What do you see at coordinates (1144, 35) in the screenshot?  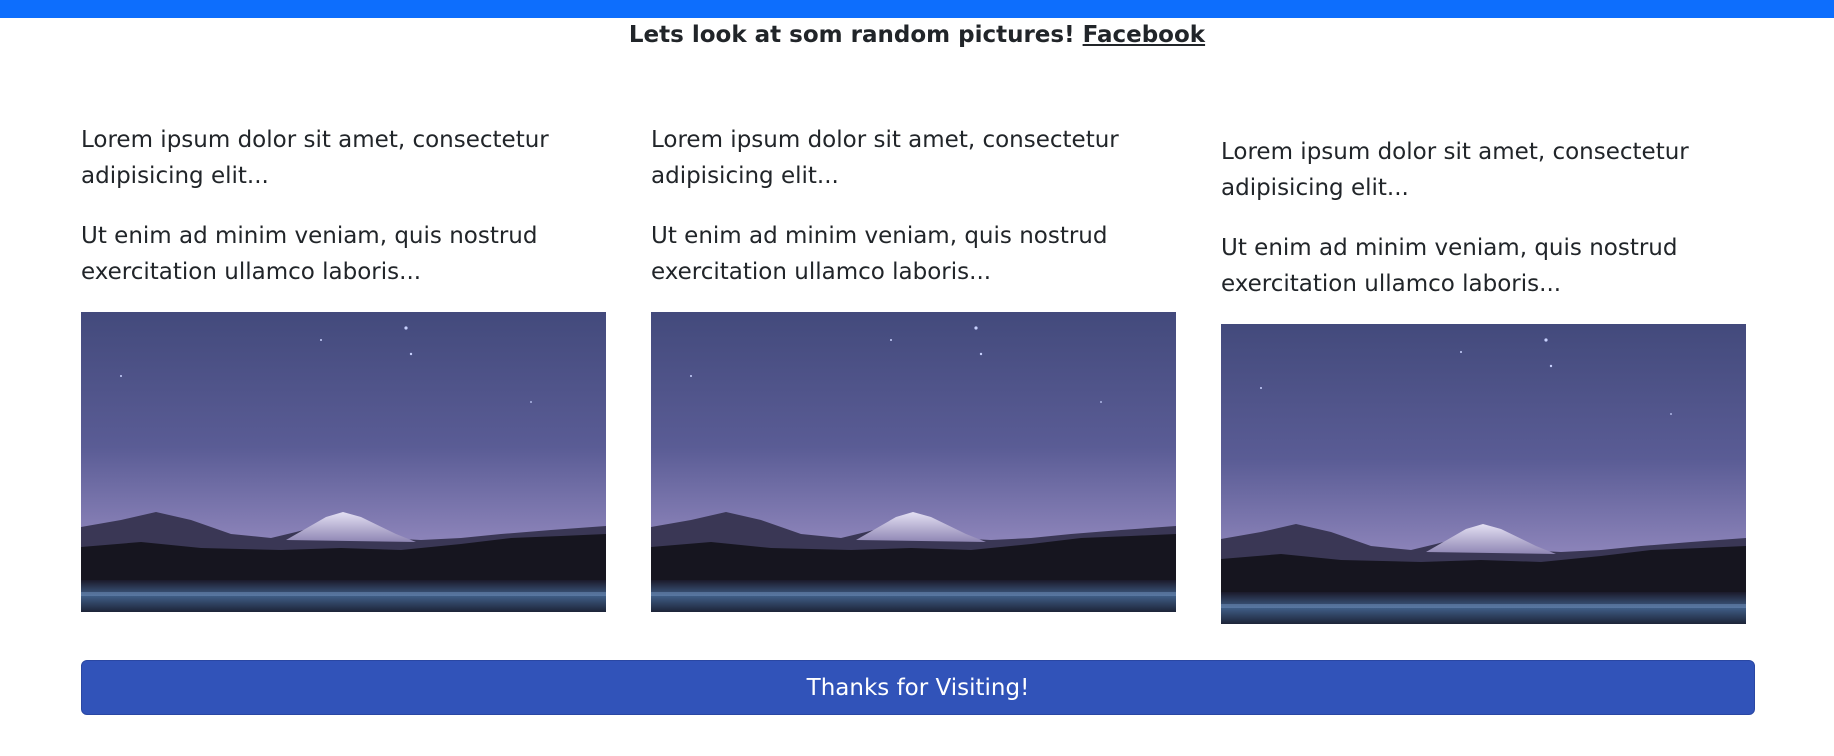 I see `facebook-link: Facebook` at bounding box center [1144, 35].